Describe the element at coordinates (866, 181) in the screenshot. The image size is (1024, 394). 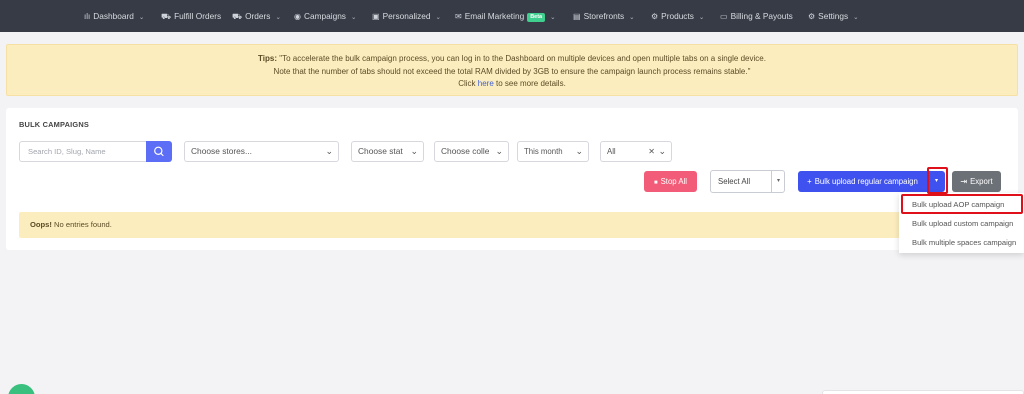
I see `bulk-upload-regular-label: Bulk upload regular campaign` at that location.